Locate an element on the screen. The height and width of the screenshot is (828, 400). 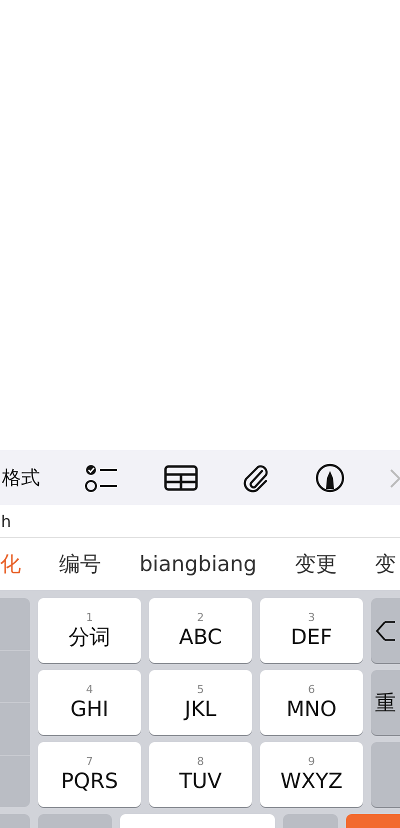
keypad-key: 6 MNO is located at coordinates (311, 702).